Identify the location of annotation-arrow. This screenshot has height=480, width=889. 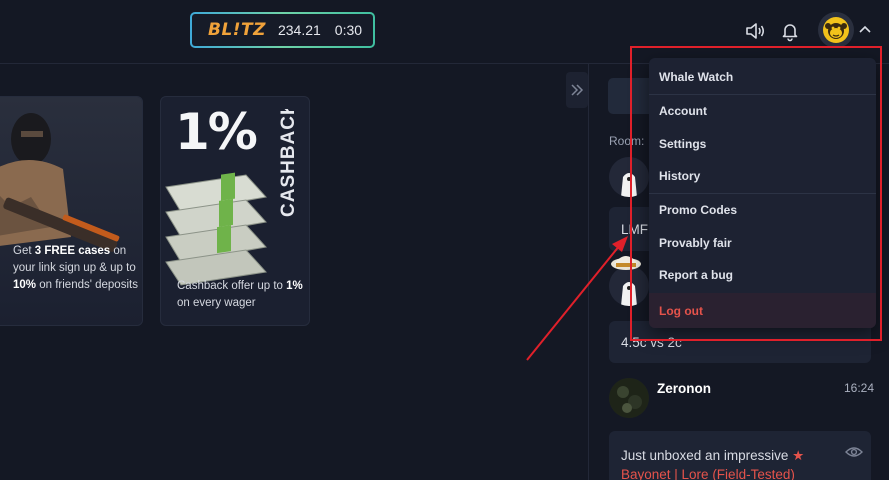
(577, 298).